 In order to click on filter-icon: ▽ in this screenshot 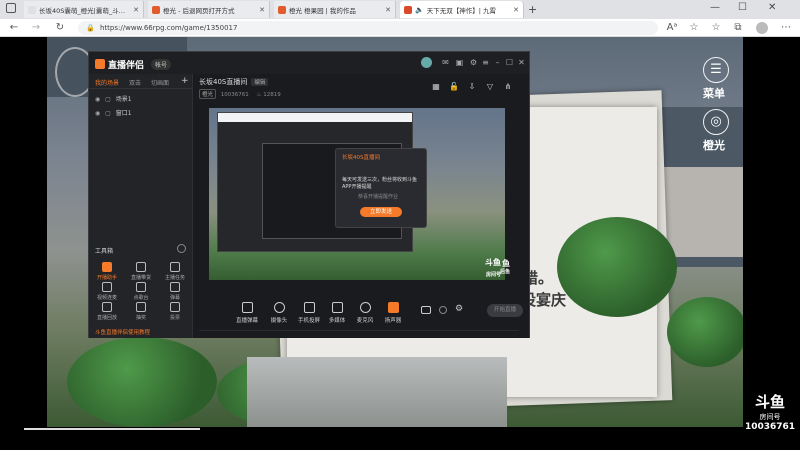, I will do `click(490, 87)`.